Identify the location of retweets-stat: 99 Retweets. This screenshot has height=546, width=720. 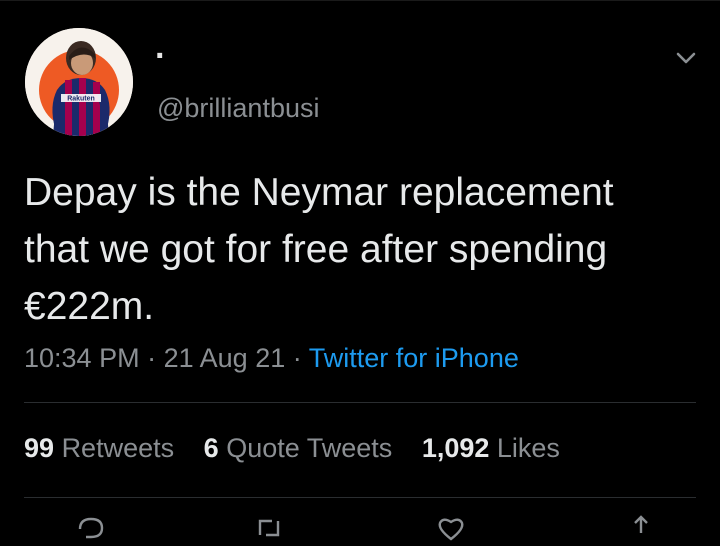
(103, 448).